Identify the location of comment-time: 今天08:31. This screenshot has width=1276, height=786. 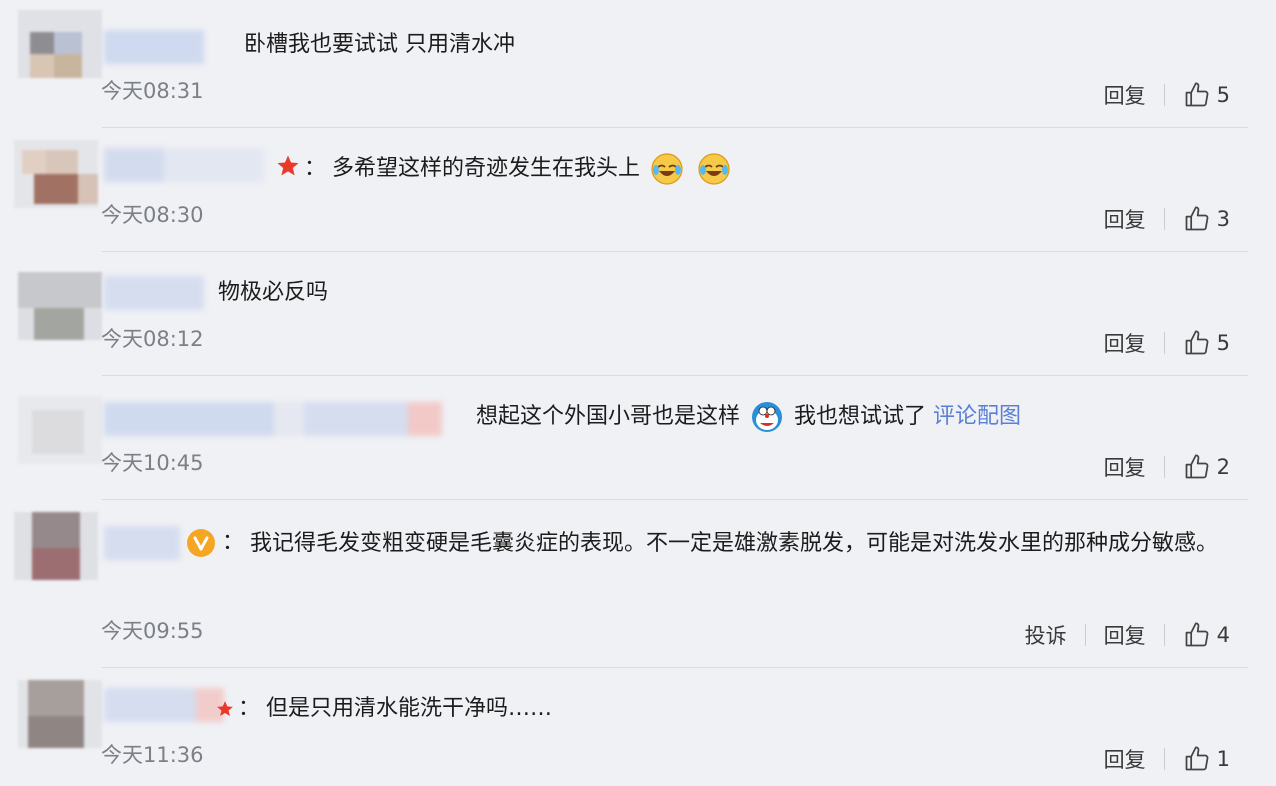
(152, 91).